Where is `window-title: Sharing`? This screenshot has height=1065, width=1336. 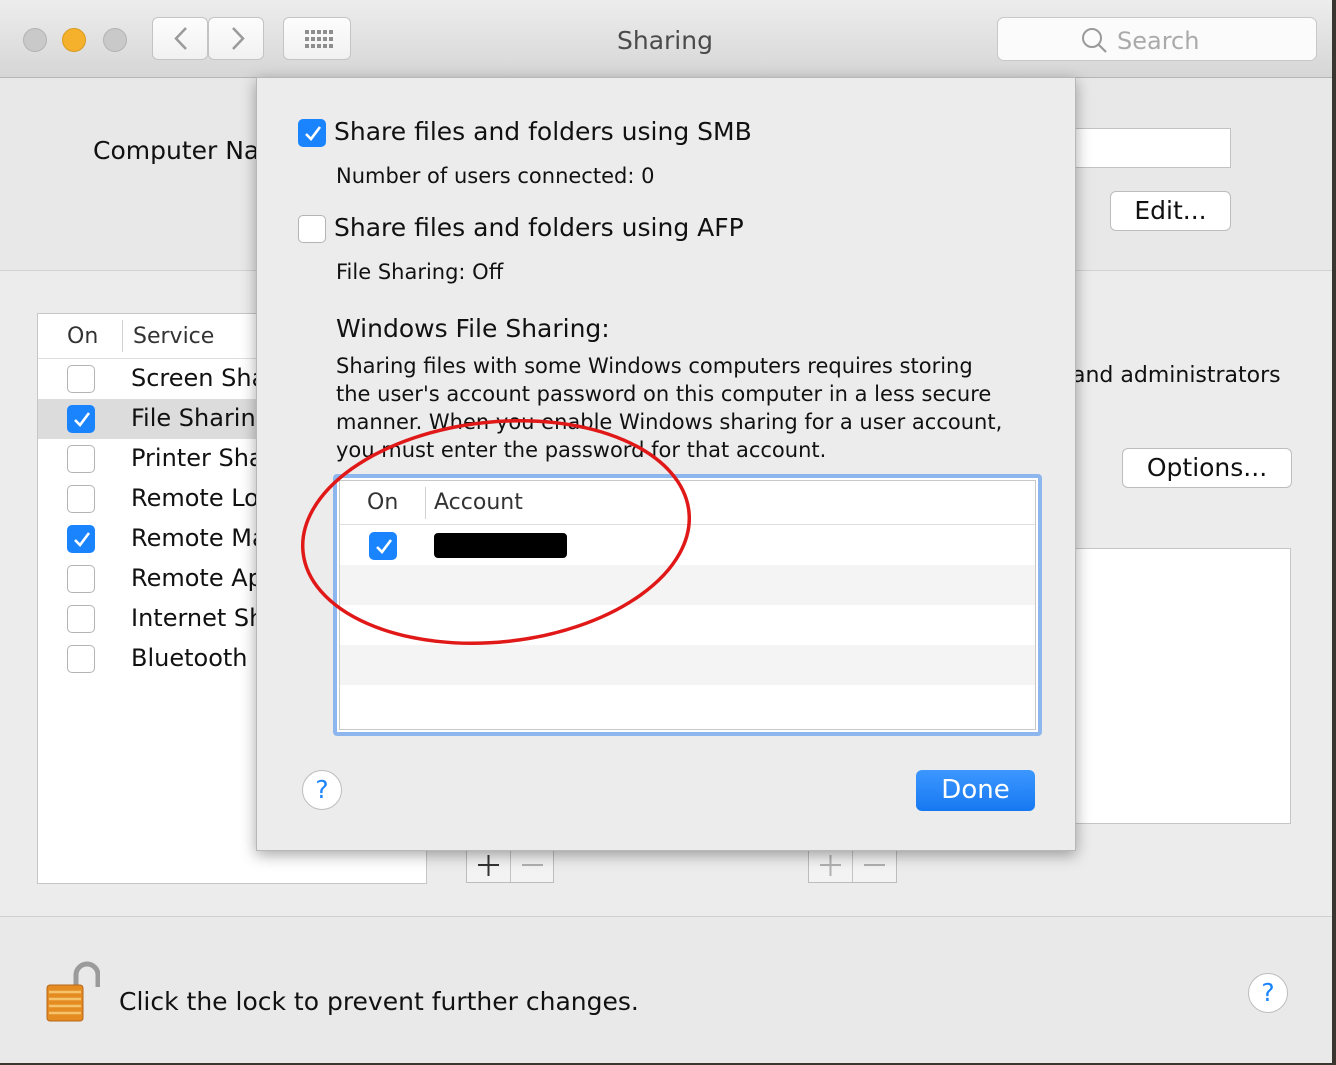 window-title: Sharing is located at coordinates (665, 40).